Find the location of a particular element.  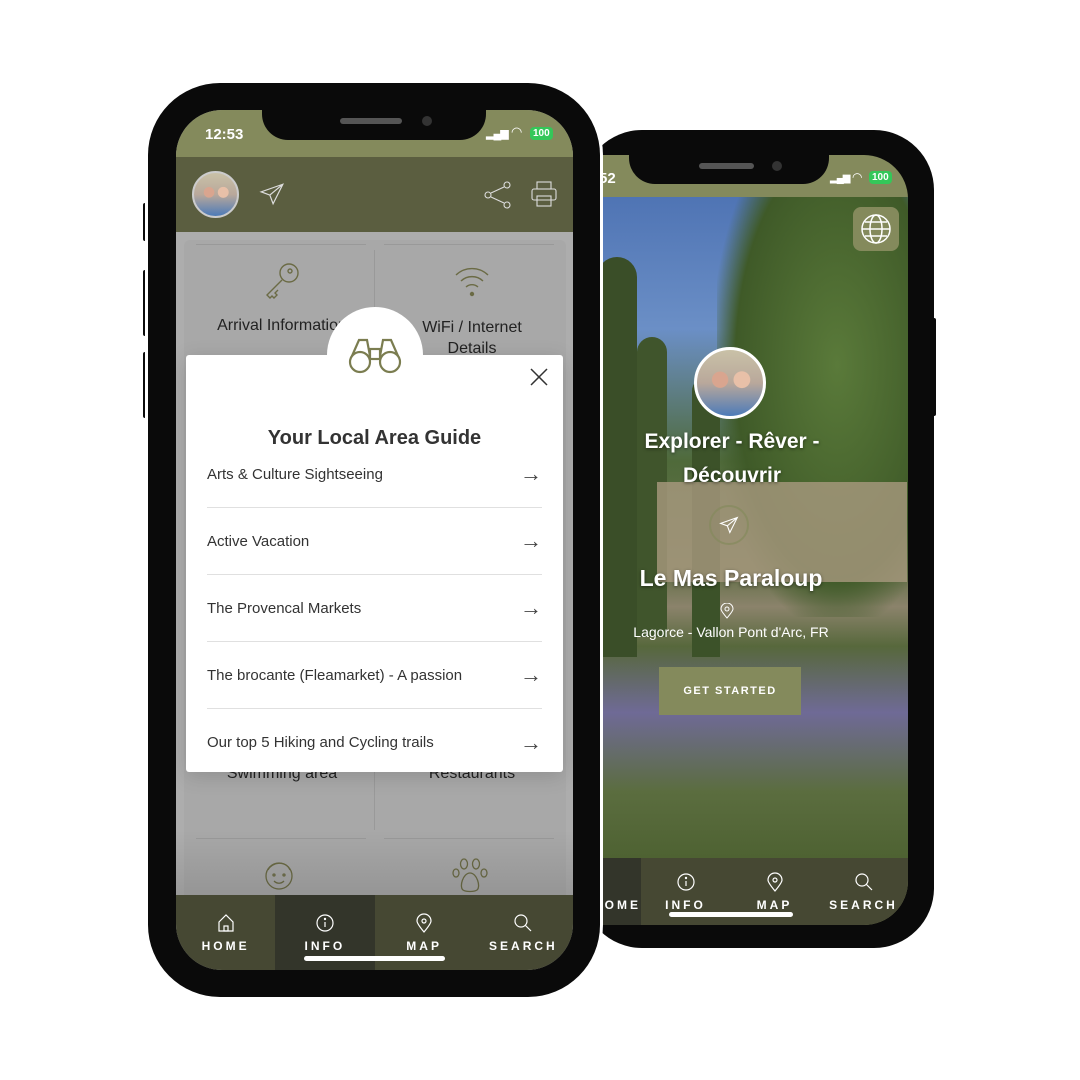

guide-item: Active Vacation → is located at coordinates (374, 541).